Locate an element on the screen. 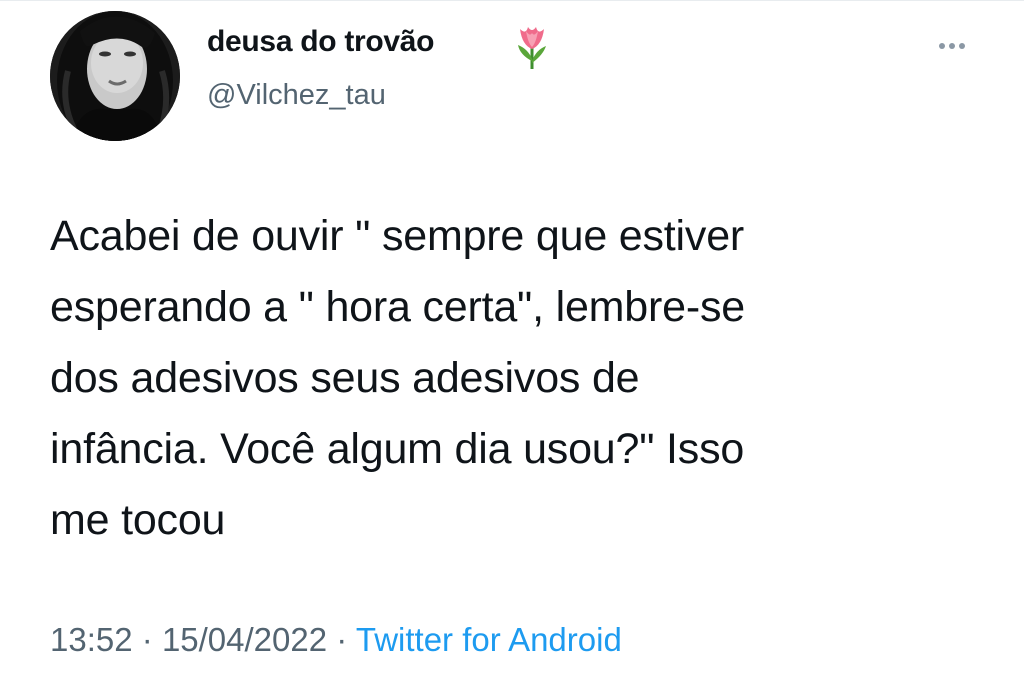 This screenshot has height=690, width=1024. tweet-metadata: 13:52 · 15/04/2022 · Twitter for Android is located at coordinates (336, 640).